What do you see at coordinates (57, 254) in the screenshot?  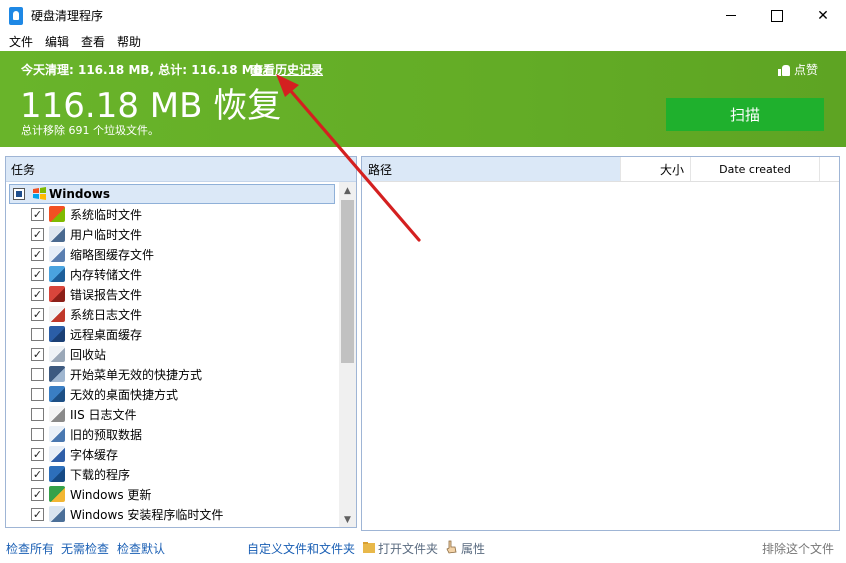 I see `thumbnail-icon` at bounding box center [57, 254].